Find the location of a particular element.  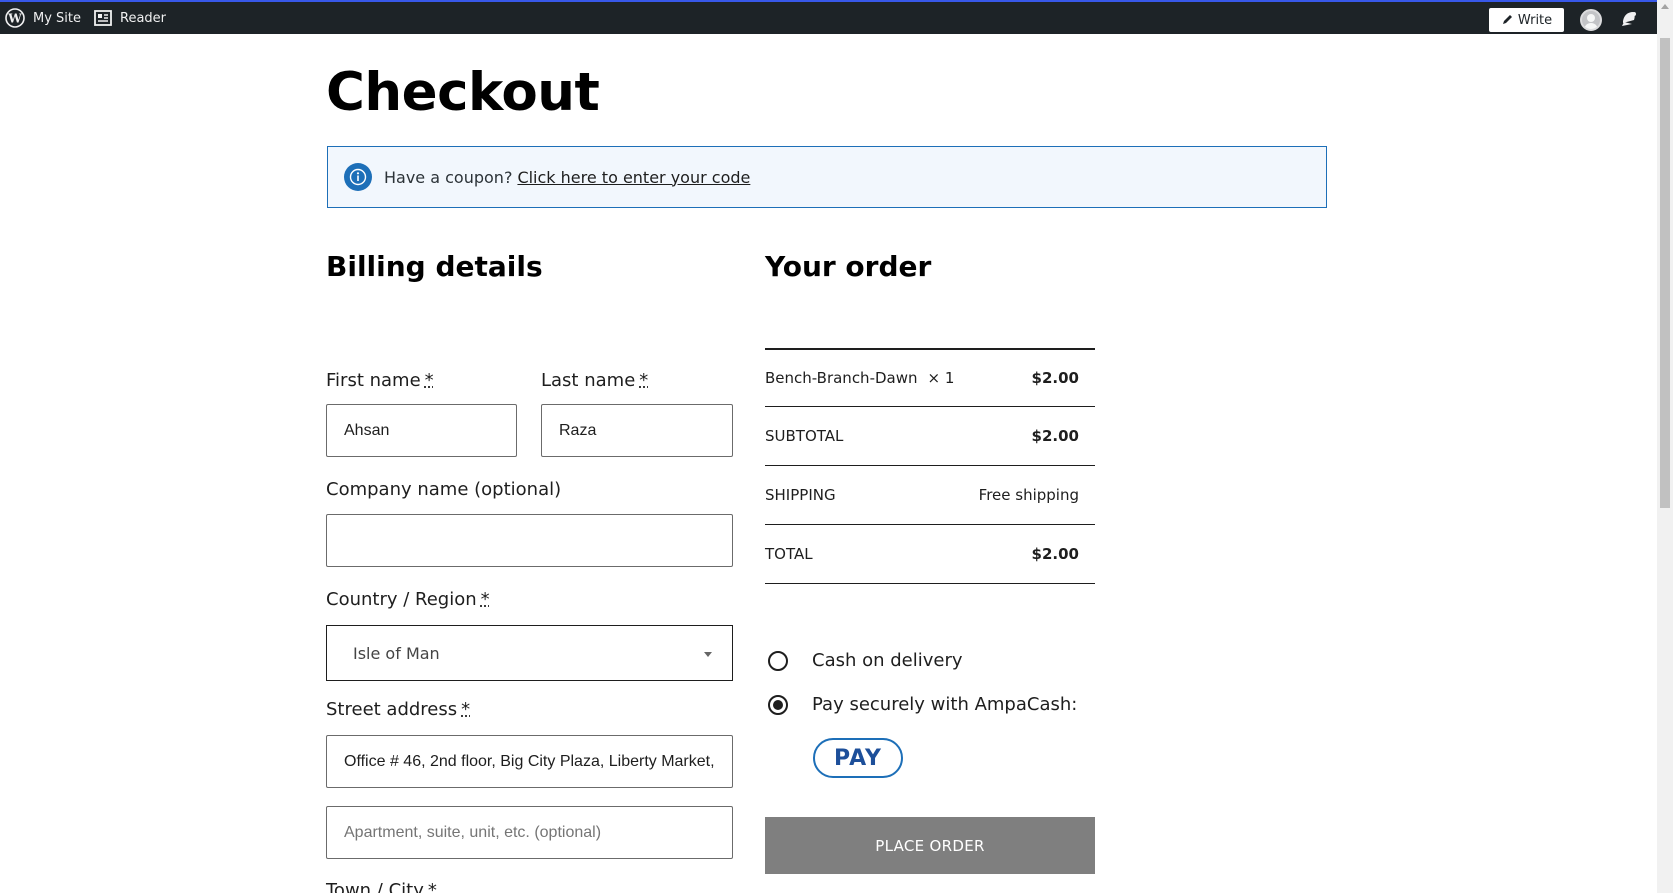

coupon-prompt: Have a coupon? is located at coordinates (448, 177).